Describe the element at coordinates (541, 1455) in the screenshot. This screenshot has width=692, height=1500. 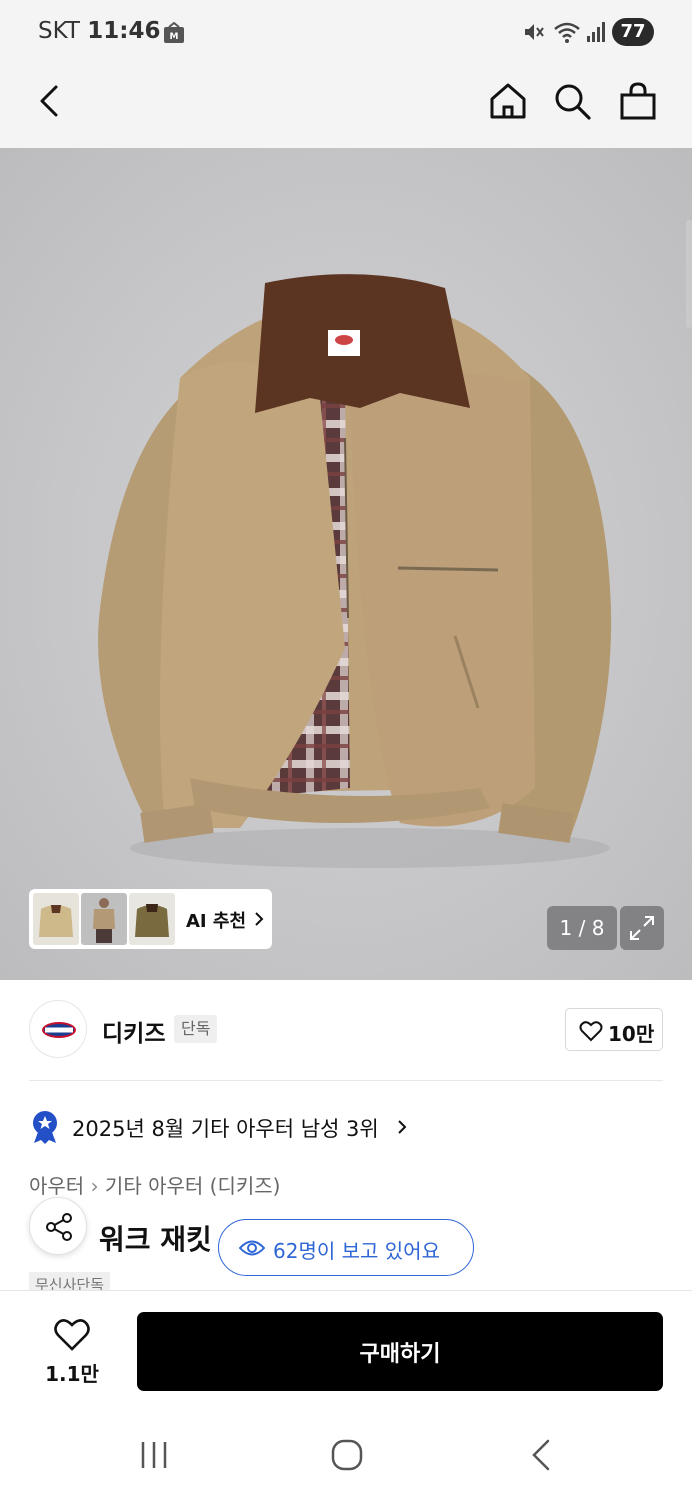
I see `back-nav-icon` at that location.